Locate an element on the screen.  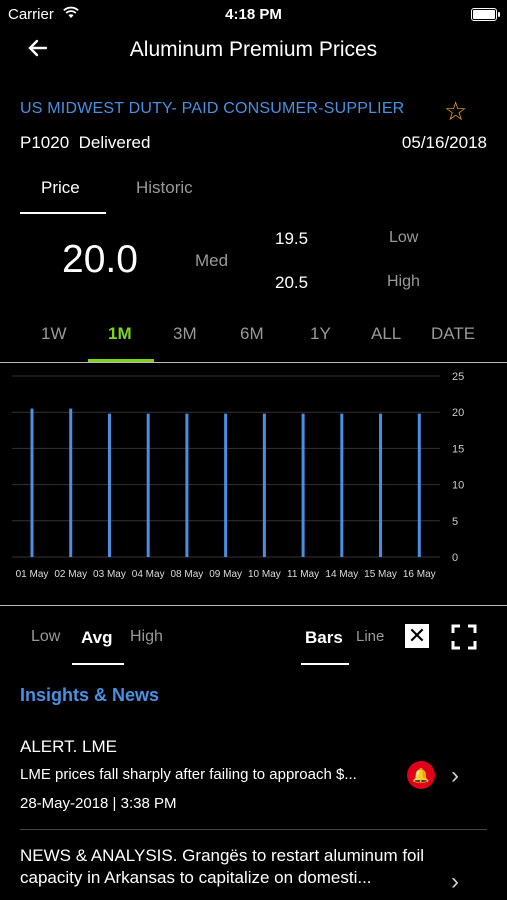
toggle-bars: Bars is located at coordinates (324, 638).